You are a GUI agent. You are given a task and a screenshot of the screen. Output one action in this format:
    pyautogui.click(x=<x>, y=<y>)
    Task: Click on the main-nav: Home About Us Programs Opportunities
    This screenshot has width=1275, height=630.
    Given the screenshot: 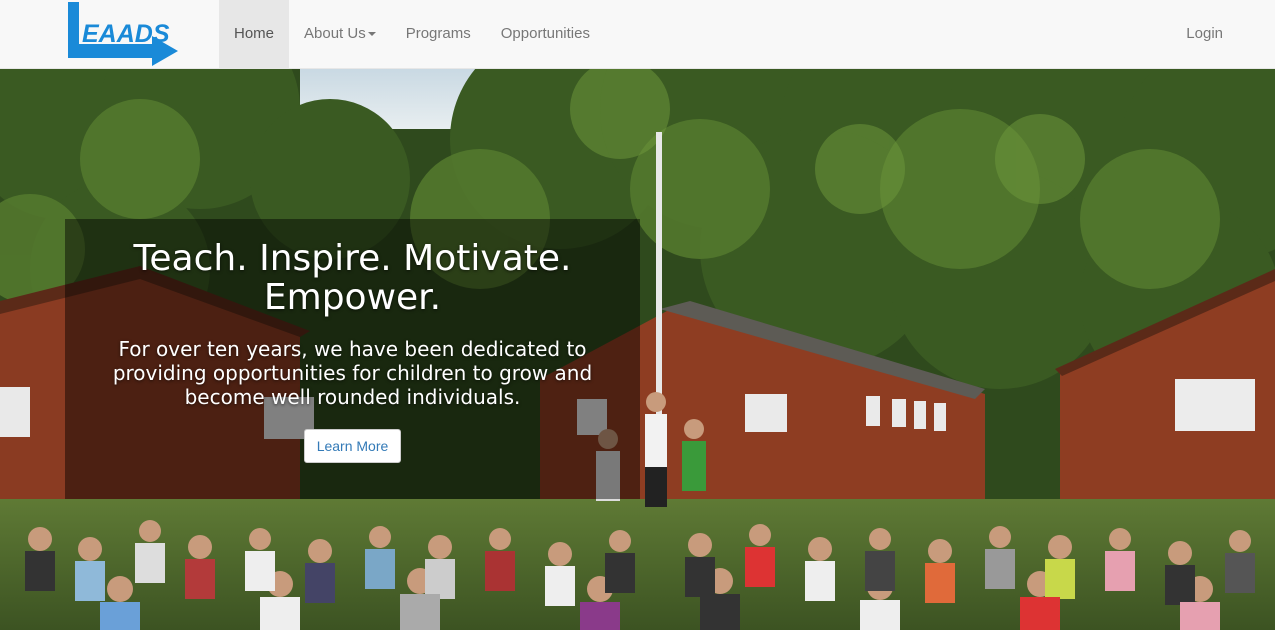 What is the action you would take?
    pyautogui.click(x=412, y=34)
    